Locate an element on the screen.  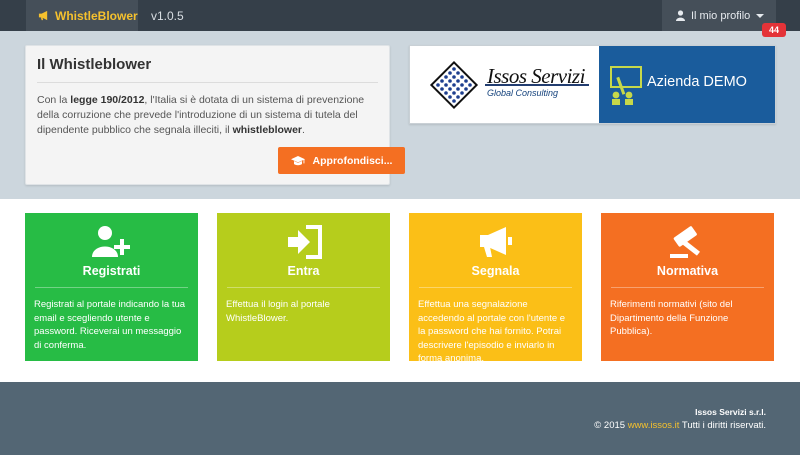
sign-in-icon is located at coordinates (304, 242).